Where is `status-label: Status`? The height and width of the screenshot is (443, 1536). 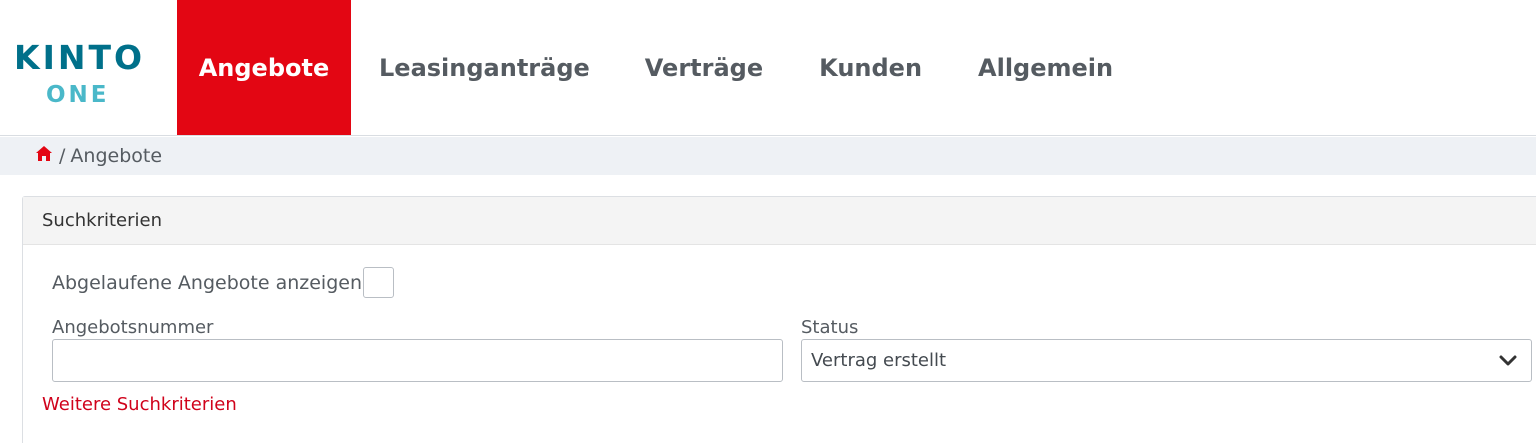 status-label: Status is located at coordinates (830, 327).